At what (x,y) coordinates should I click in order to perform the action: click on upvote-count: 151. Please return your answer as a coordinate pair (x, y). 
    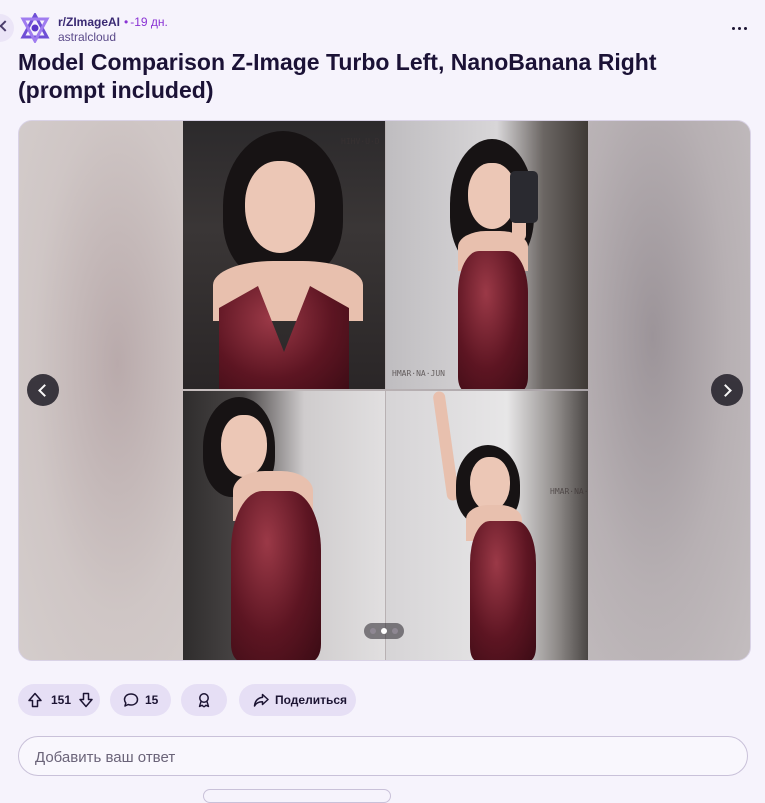
    Looking at the image, I should click on (61, 700).